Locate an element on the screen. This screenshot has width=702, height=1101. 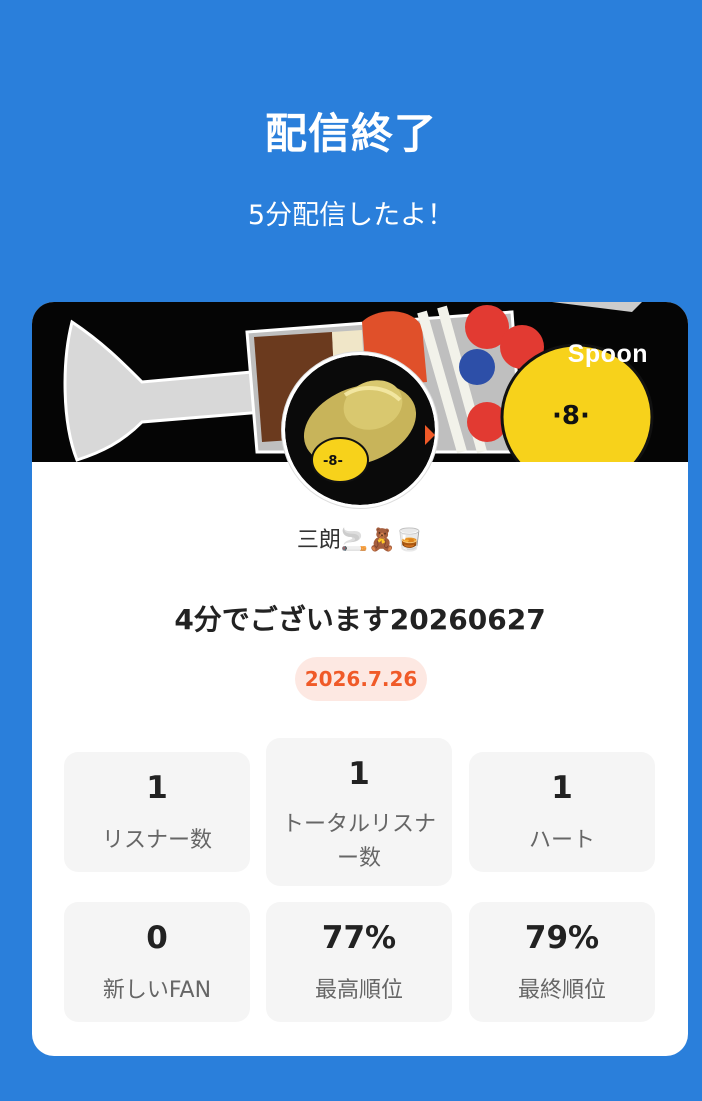
avatar: -8- is located at coordinates (360, 430).